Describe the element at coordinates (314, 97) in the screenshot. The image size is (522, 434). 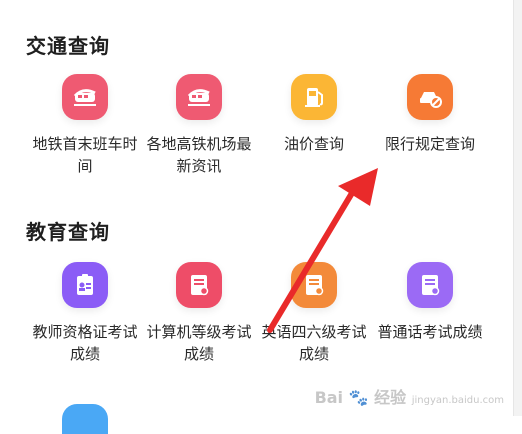
I see `fuel-pump-icon` at that location.